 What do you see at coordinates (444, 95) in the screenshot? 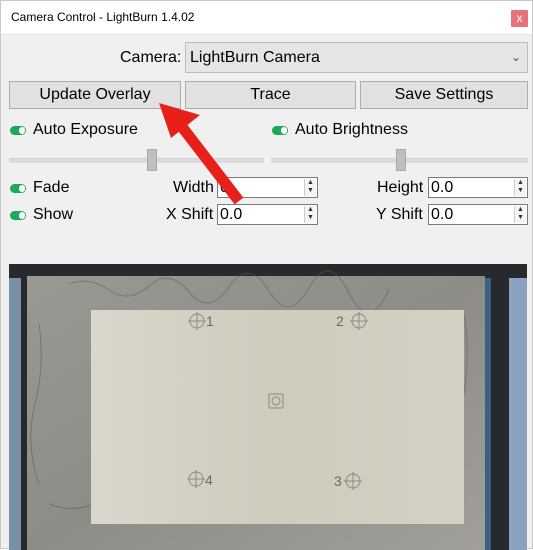
I see `save-settings-button: Save Settings` at bounding box center [444, 95].